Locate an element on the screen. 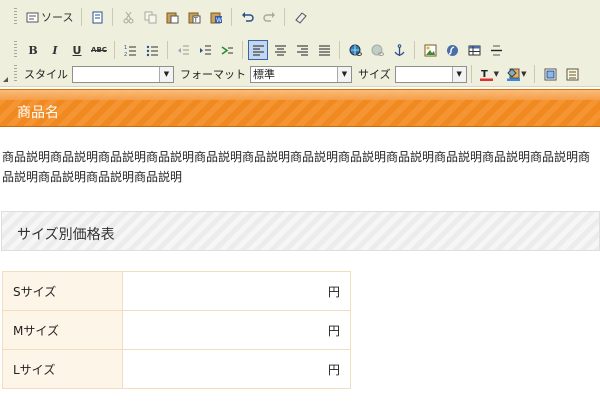 This screenshot has width=600, height=420. align-left-icon is located at coordinates (258, 50).